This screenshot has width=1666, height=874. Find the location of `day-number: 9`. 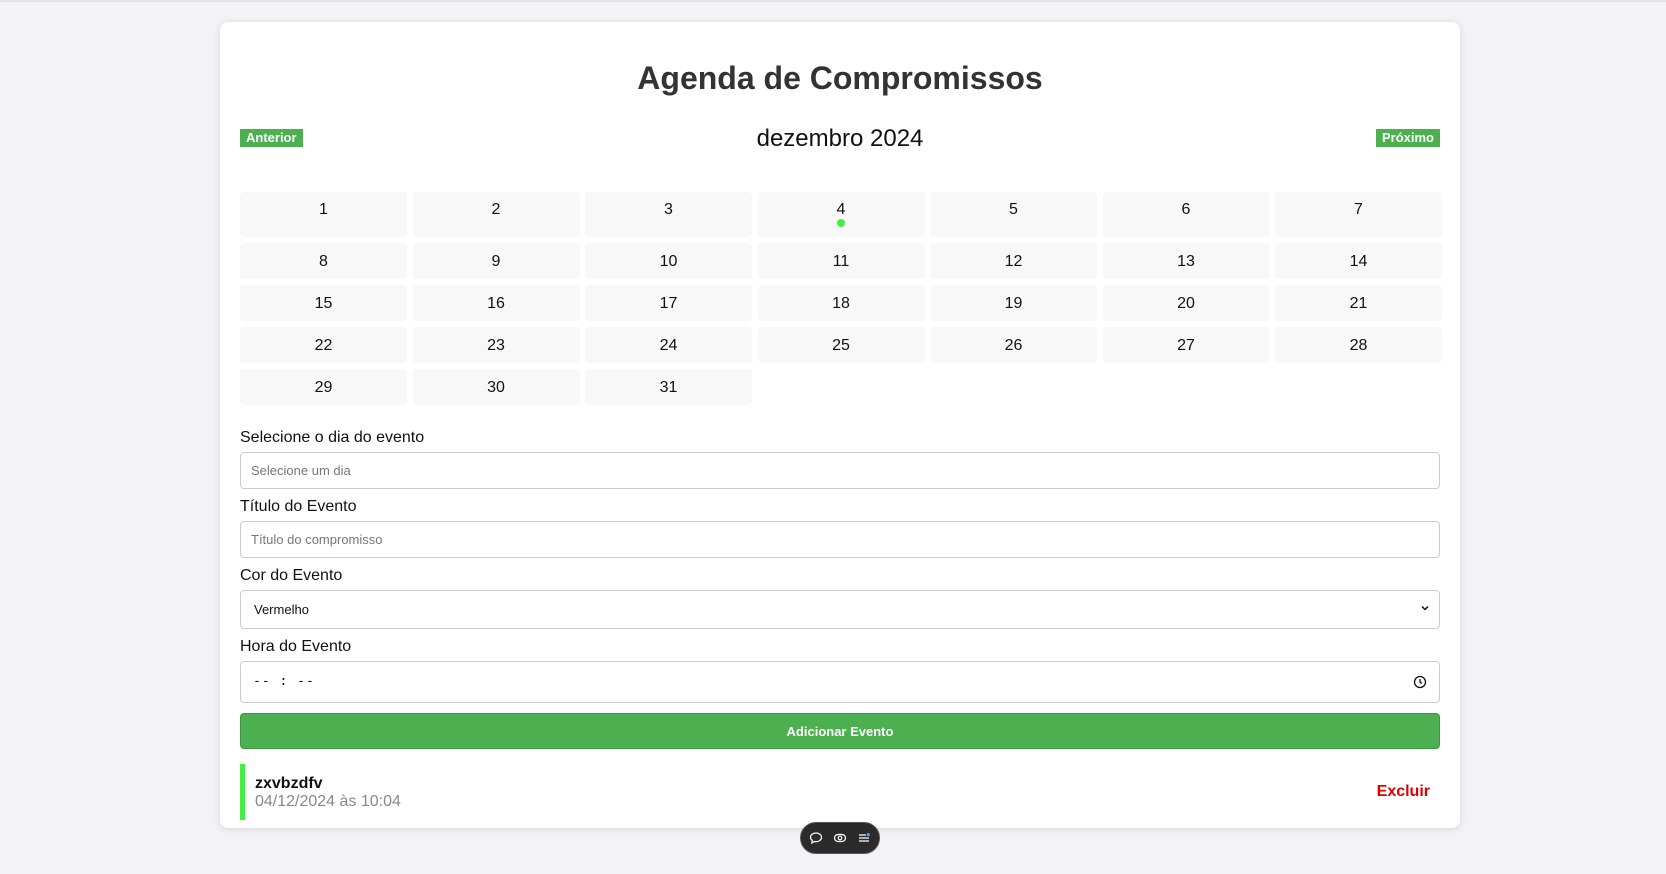

day-number: 9 is located at coordinates (496, 261).